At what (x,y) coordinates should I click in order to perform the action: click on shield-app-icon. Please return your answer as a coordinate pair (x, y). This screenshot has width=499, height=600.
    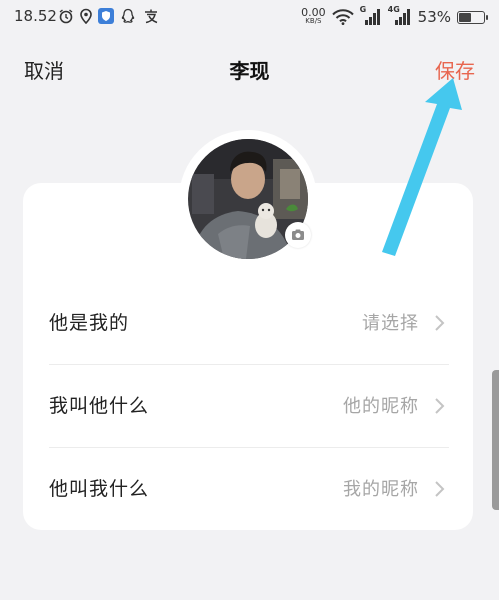
    Looking at the image, I should click on (106, 16).